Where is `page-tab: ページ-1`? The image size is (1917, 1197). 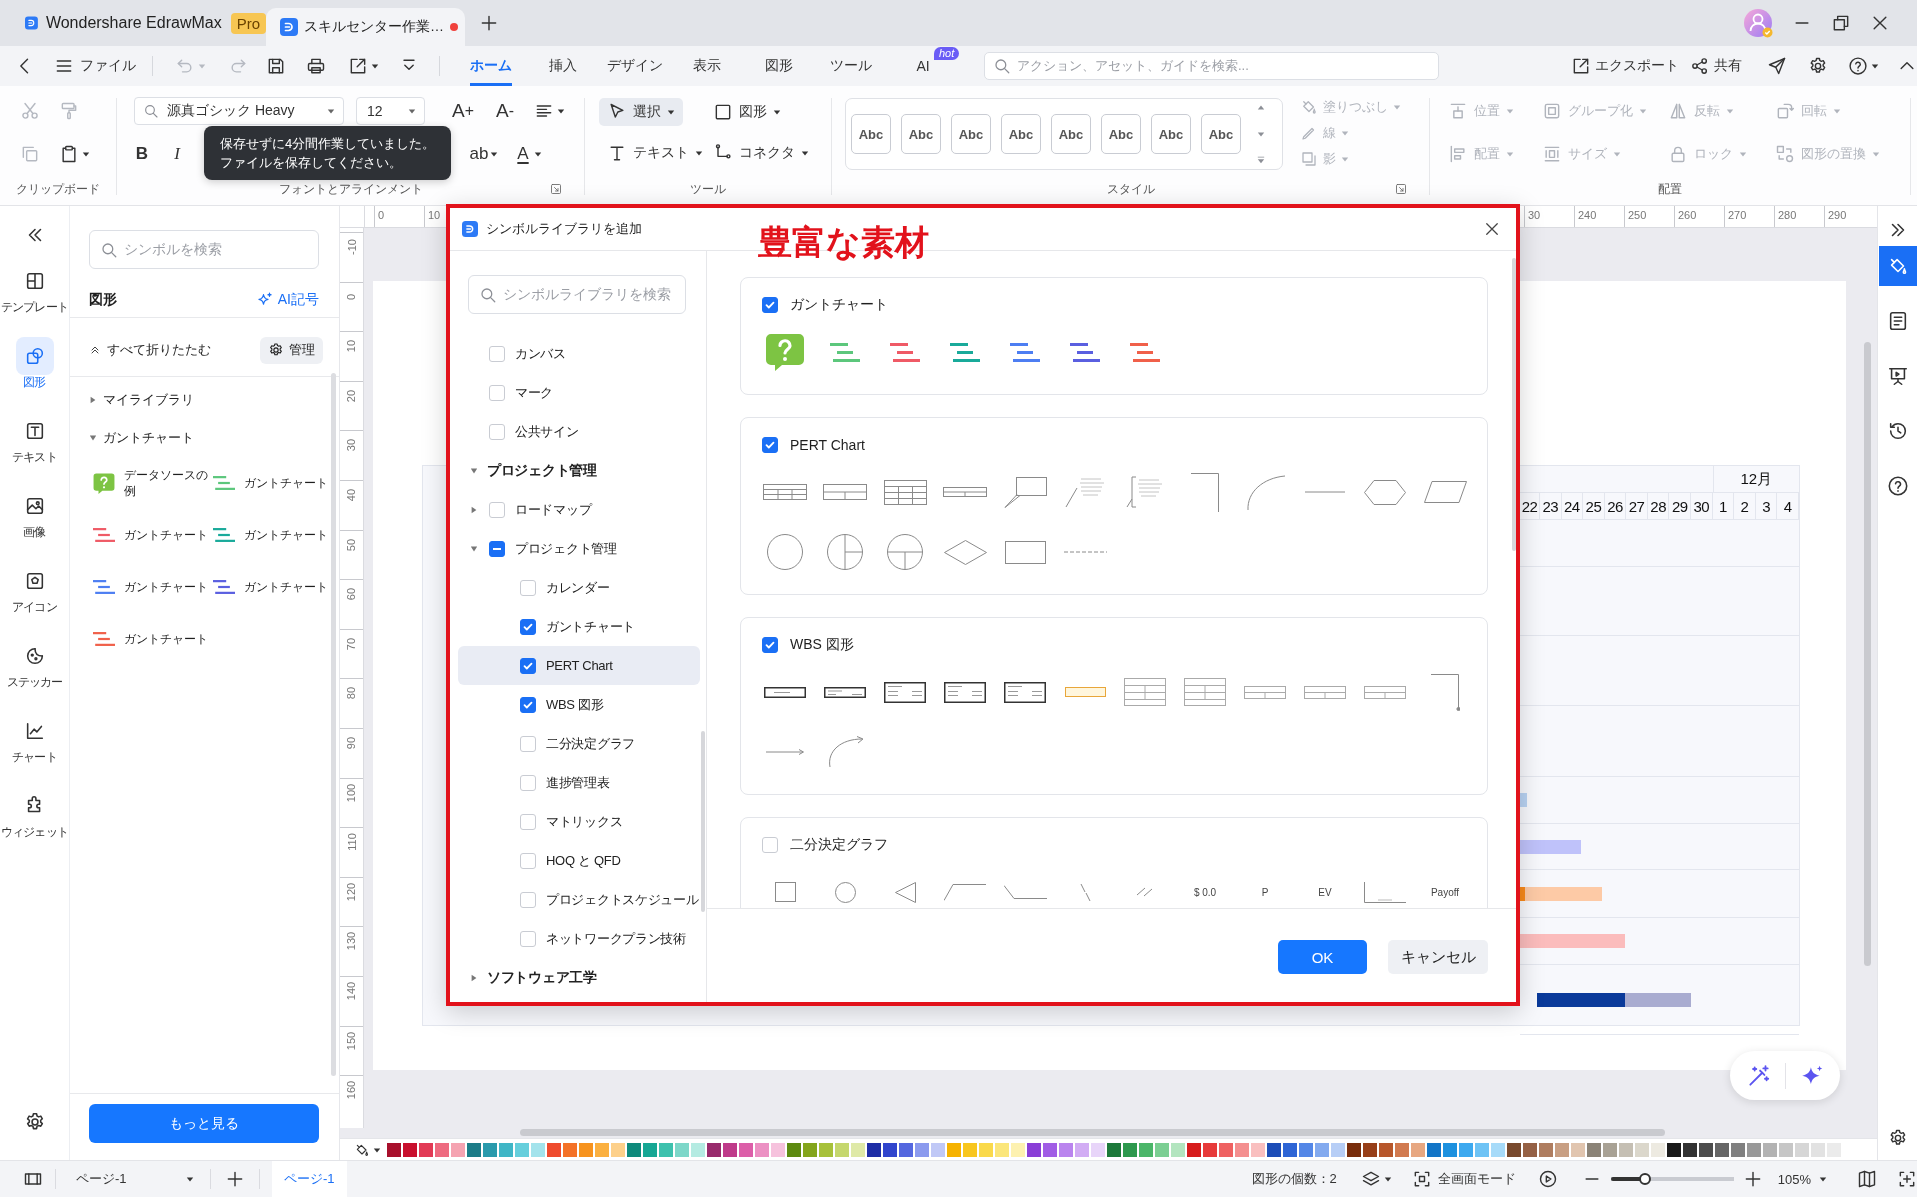
page-tab: ページ-1 is located at coordinates (309, 1179).